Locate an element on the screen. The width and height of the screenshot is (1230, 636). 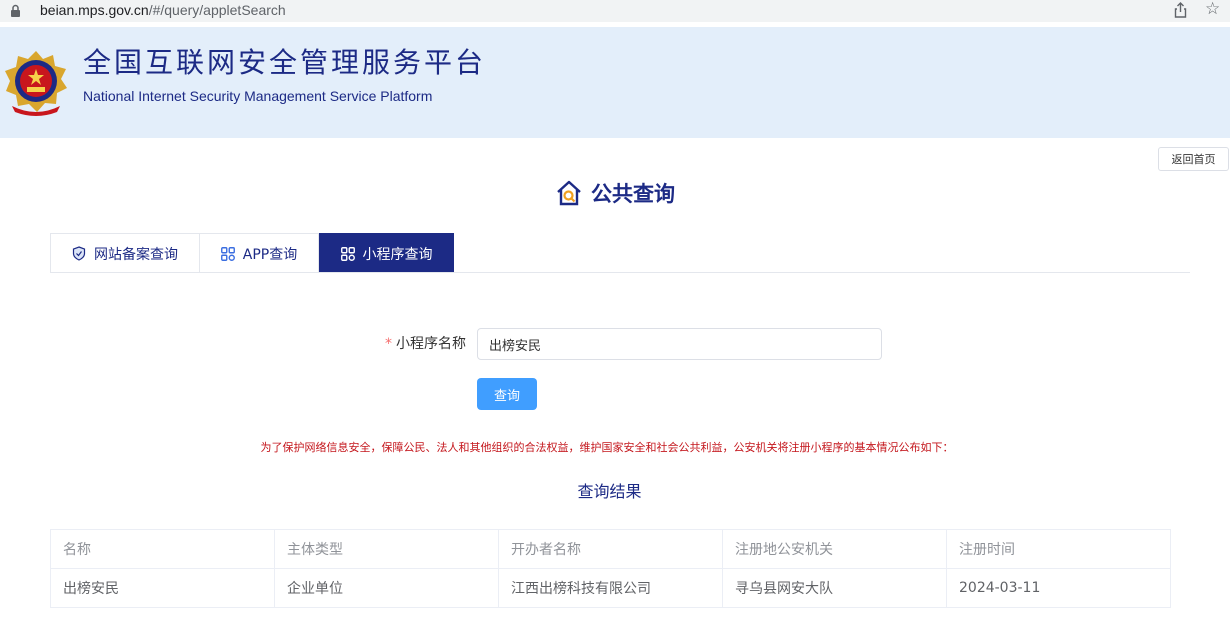
miniprogram-name-input is located at coordinates (679, 344).